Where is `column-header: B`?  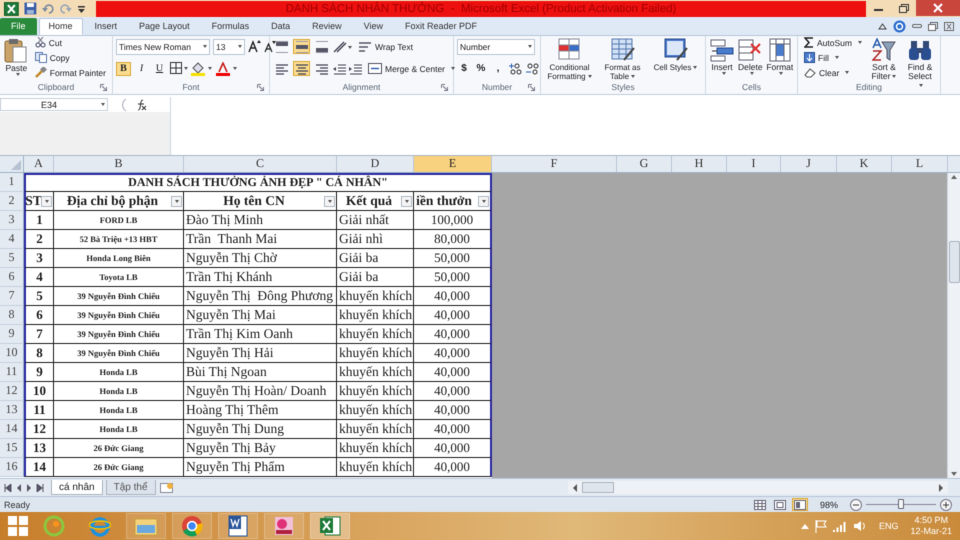
column-header: B is located at coordinates (119, 164).